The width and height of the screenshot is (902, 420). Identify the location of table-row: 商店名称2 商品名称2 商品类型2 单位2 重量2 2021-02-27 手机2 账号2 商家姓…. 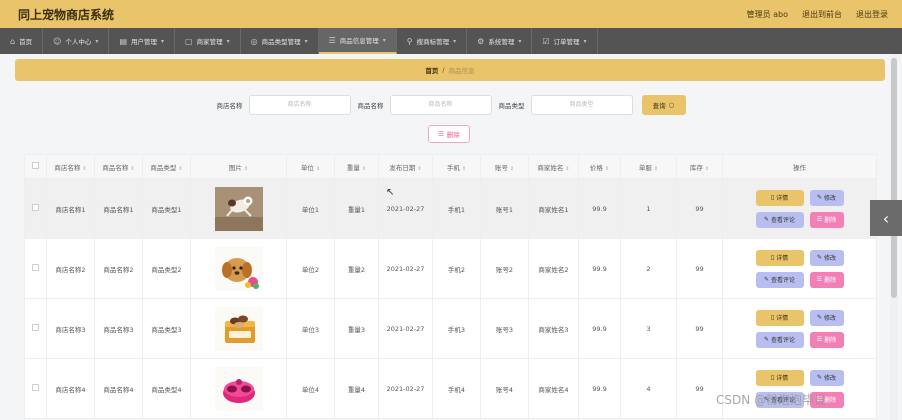
(450, 268).